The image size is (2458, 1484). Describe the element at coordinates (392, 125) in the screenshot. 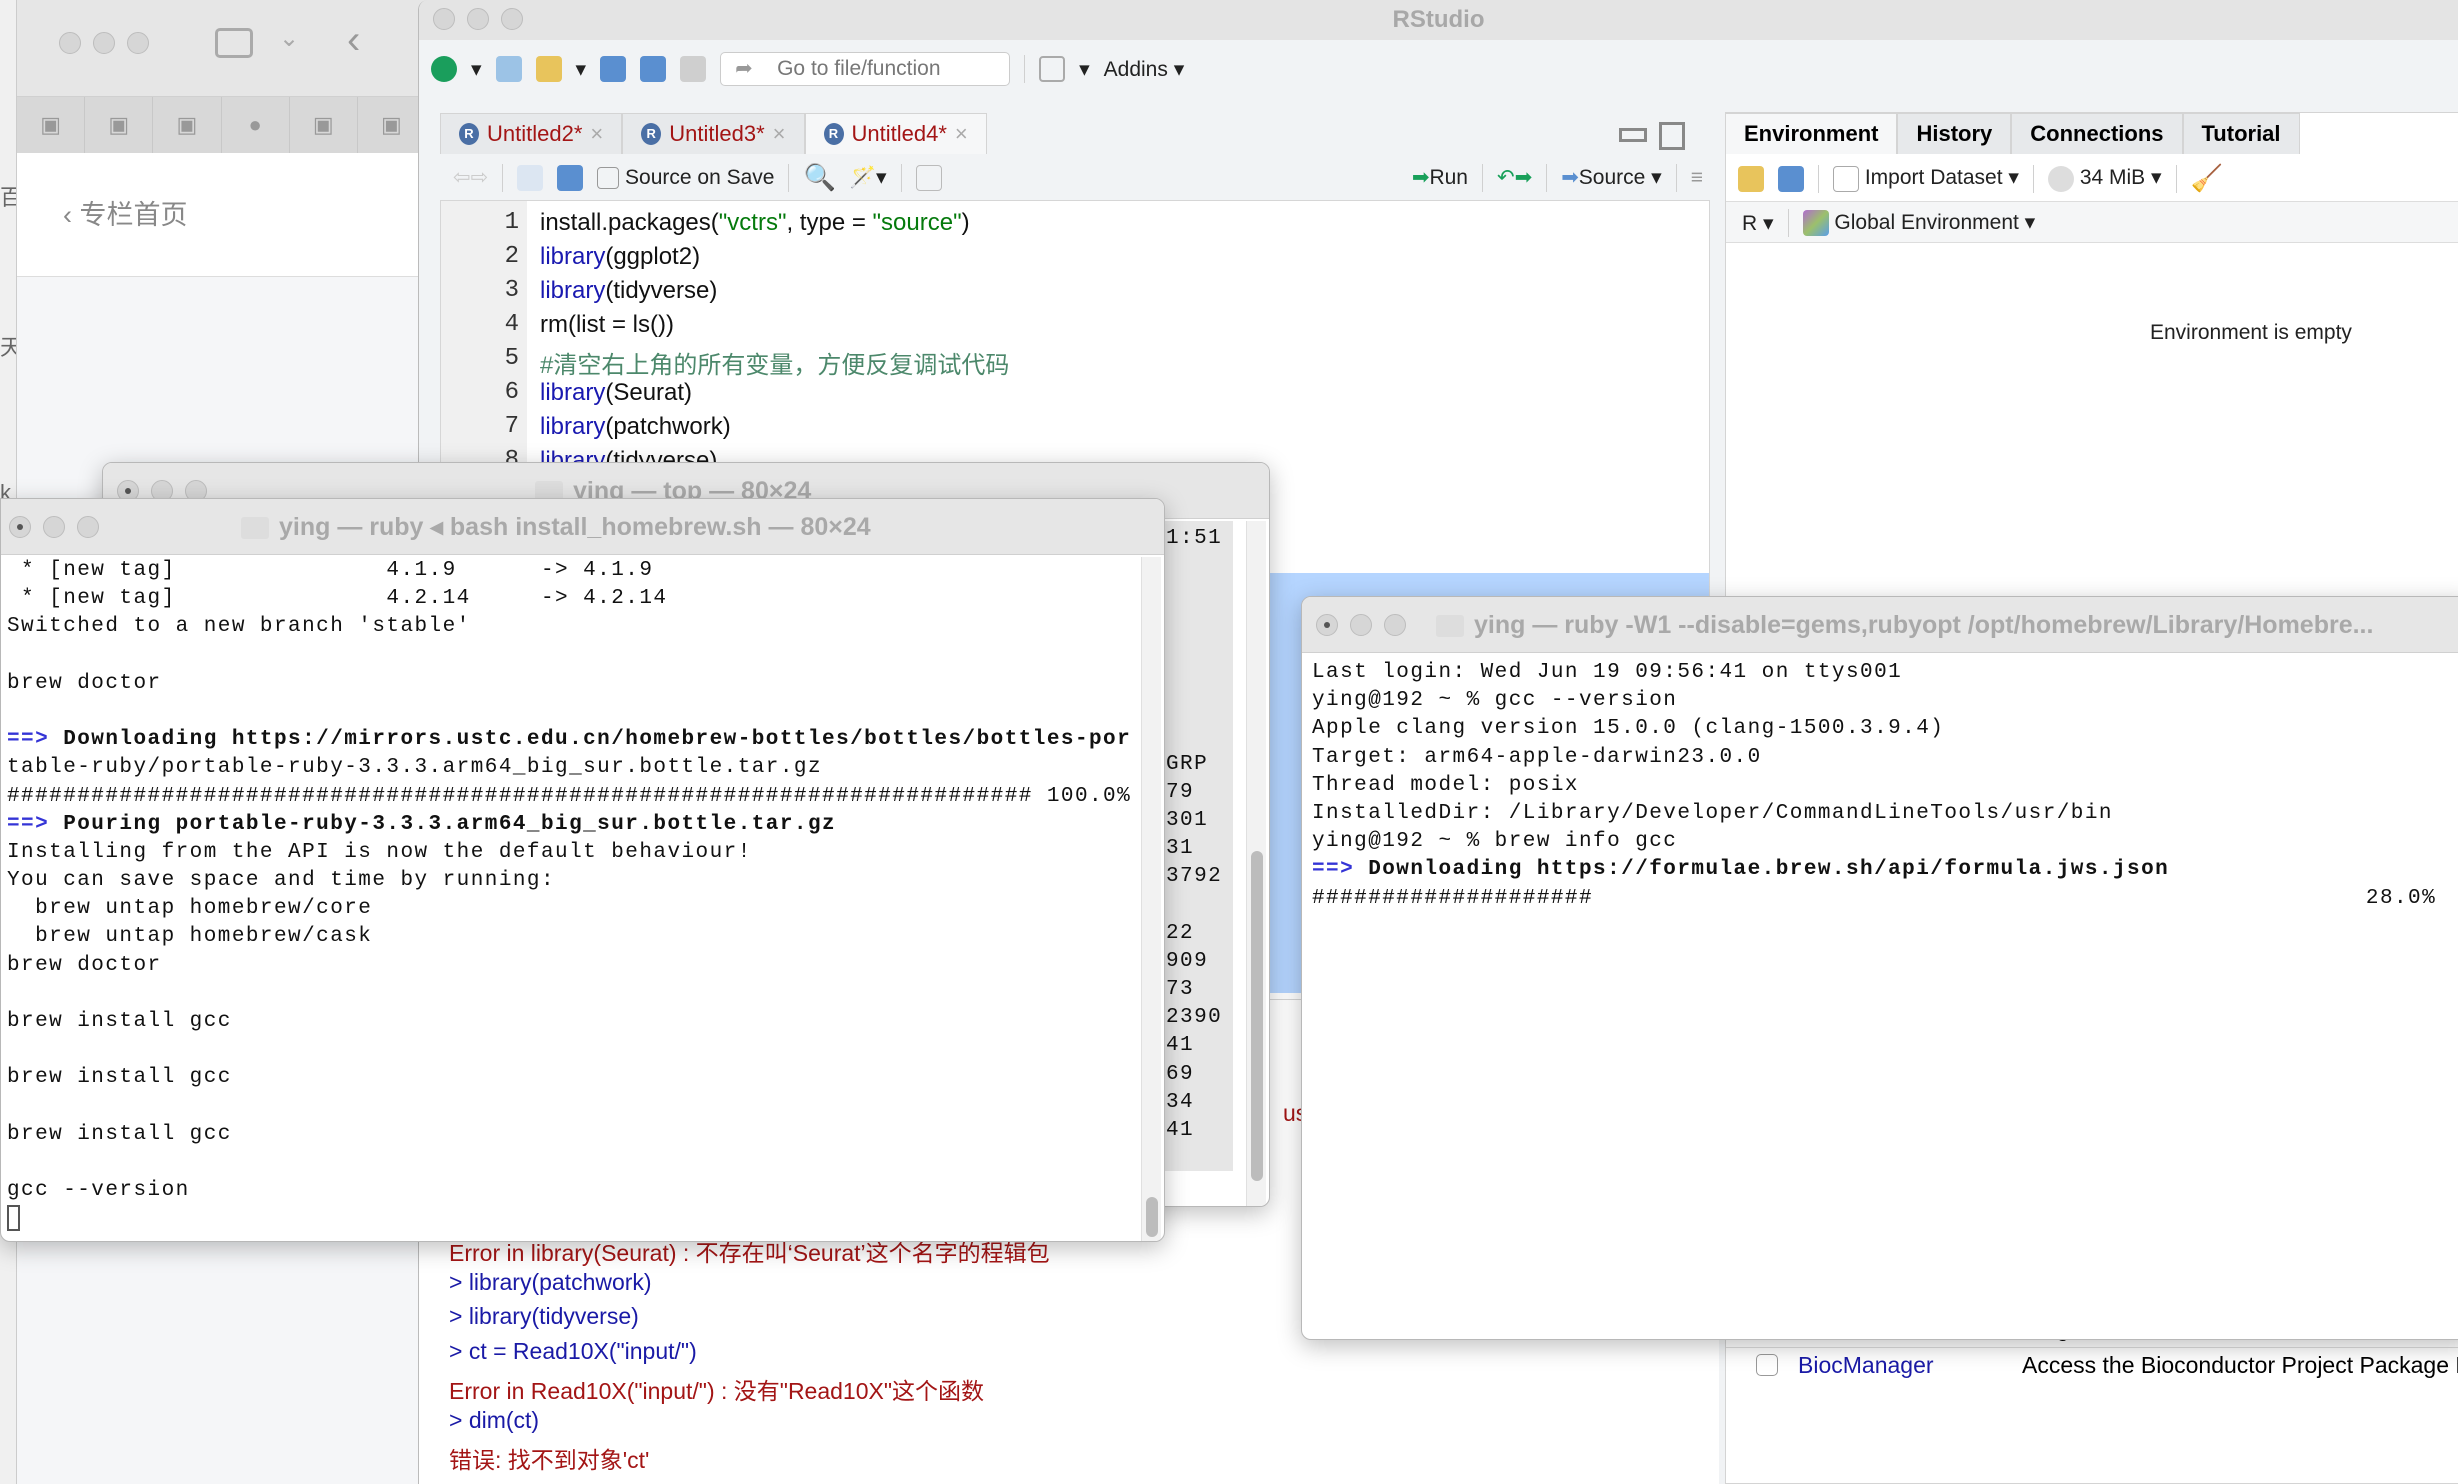

I see `tv-icon: ▣` at that location.